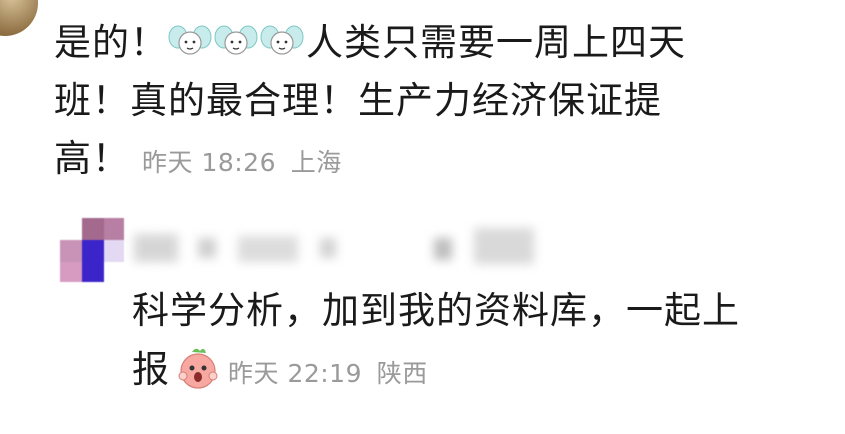  Describe the element at coordinates (358, 100) in the screenshot. I see `comment-top-text-line2: 班！真的最合理！生产力经济保证提` at that location.